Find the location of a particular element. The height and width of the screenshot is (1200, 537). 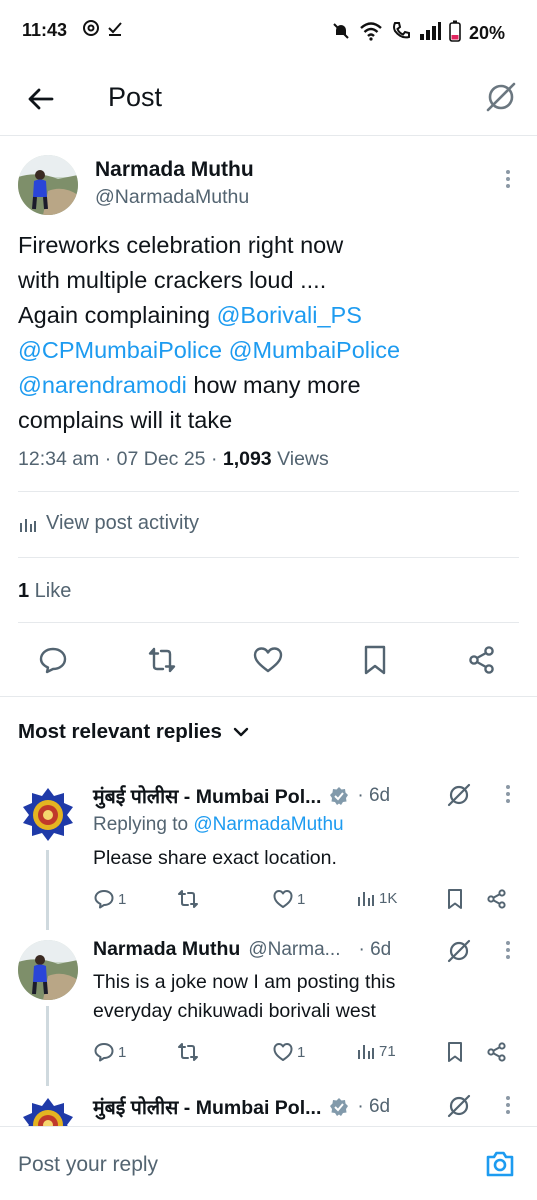

bookmark-button is located at coordinates (375, 660).